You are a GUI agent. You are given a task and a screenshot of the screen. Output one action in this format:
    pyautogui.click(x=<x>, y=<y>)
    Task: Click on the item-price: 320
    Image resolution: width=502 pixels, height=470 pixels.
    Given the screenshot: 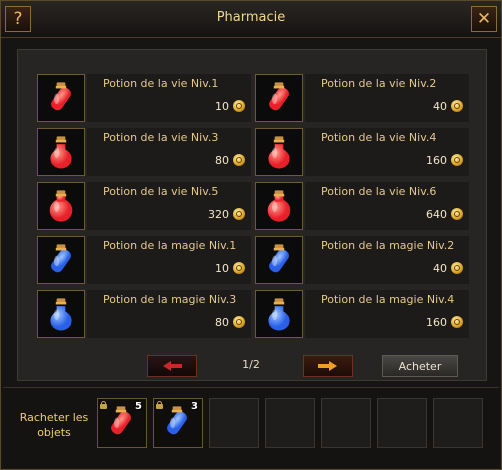 What is the action you would take?
    pyautogui.click(x=218, y=214)
    